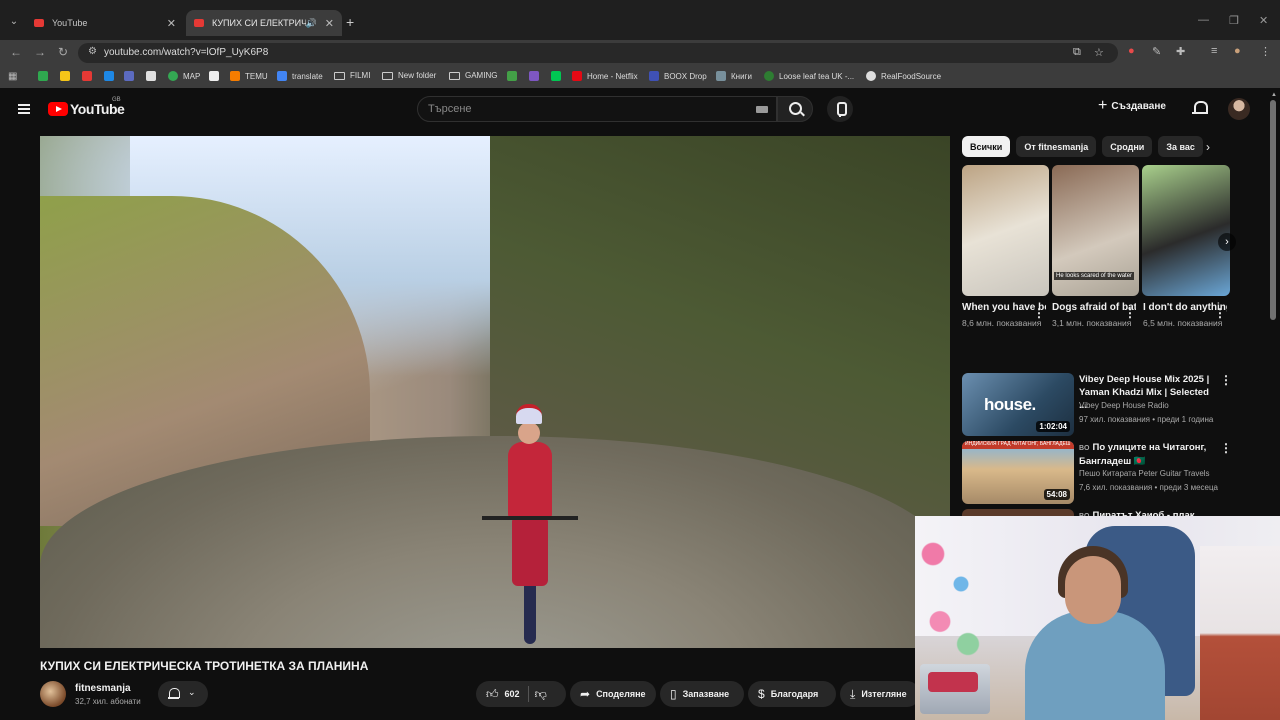  What do you see at coordinates (105, 23) in the screenshot?
I see `tab-youtube: YouTube ✕` at bounding box center [105, 23].